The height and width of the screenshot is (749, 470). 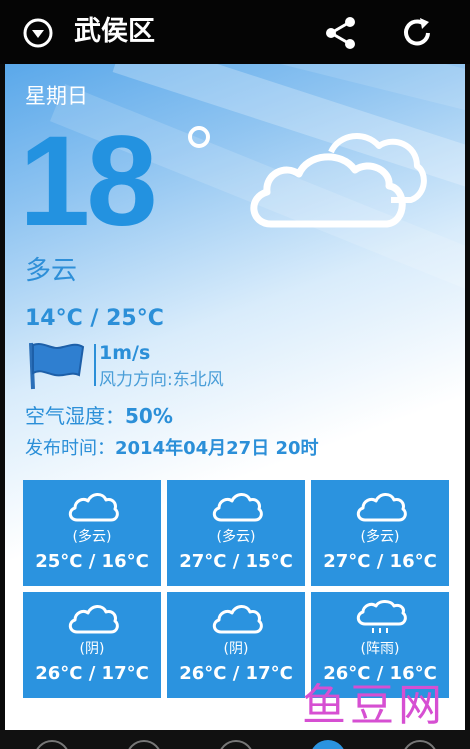 What do you see at coordinates (161, 380) in the screenshot?
I see `wind-direction: 风力方向:东北风` at bounding box center [161, 380].